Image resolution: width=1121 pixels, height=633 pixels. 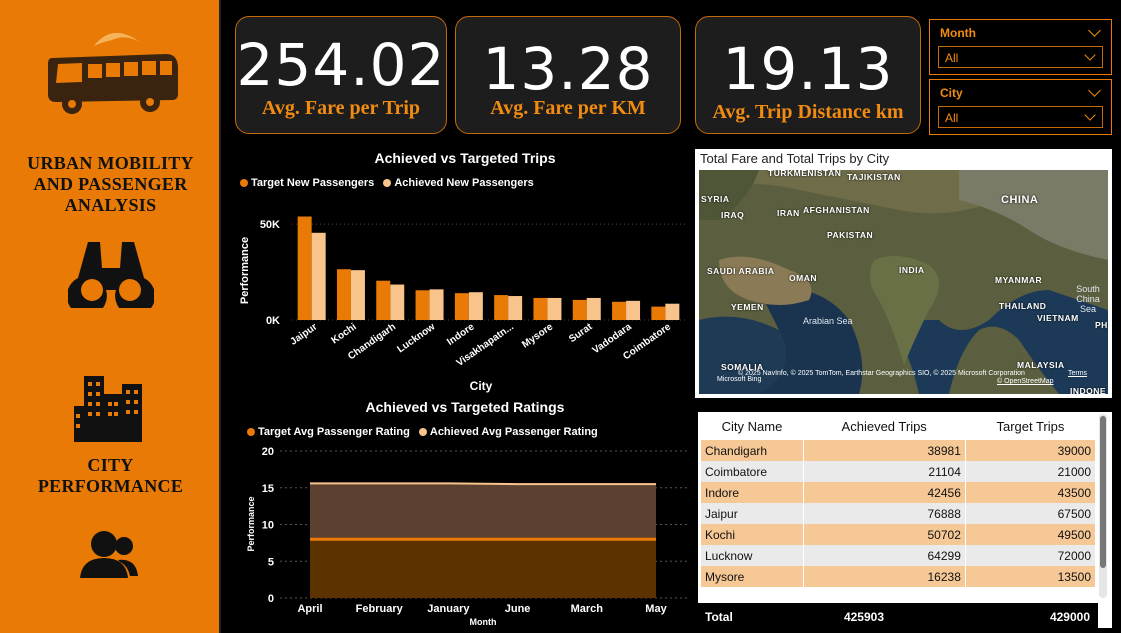 I want to click on achieved-cell: 50702, so click(x=884, y=534).